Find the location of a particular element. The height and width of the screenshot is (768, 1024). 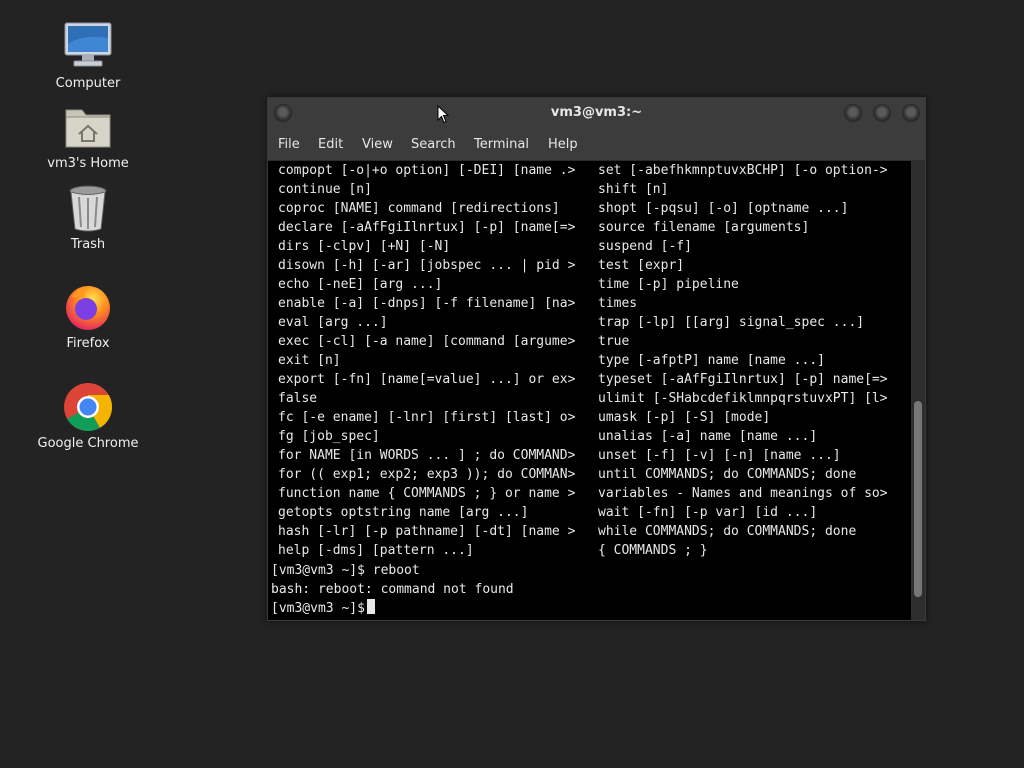

text-cursor is located at coordinates (370, 606).